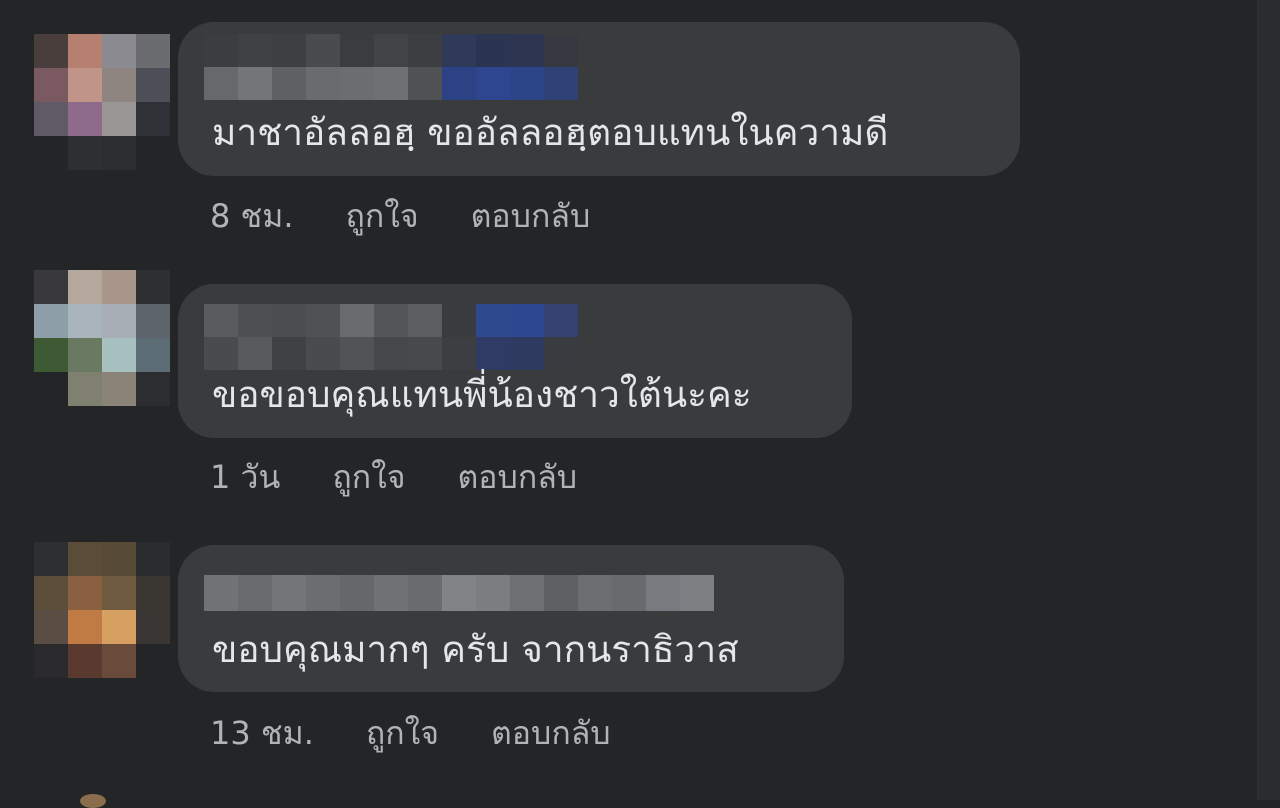 This screenshot has width=1280, height=808. I want to click on comment-text: มาชาอัลลอฮฺ ขออัลลอฮฺตอบแทนในความดี, so click(550, 132).